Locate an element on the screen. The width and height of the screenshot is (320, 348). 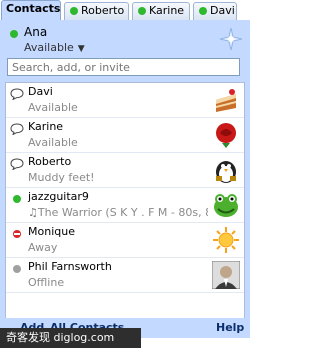
contact-row: Roberto Muddy feet! is located at coordinates (125, 170).